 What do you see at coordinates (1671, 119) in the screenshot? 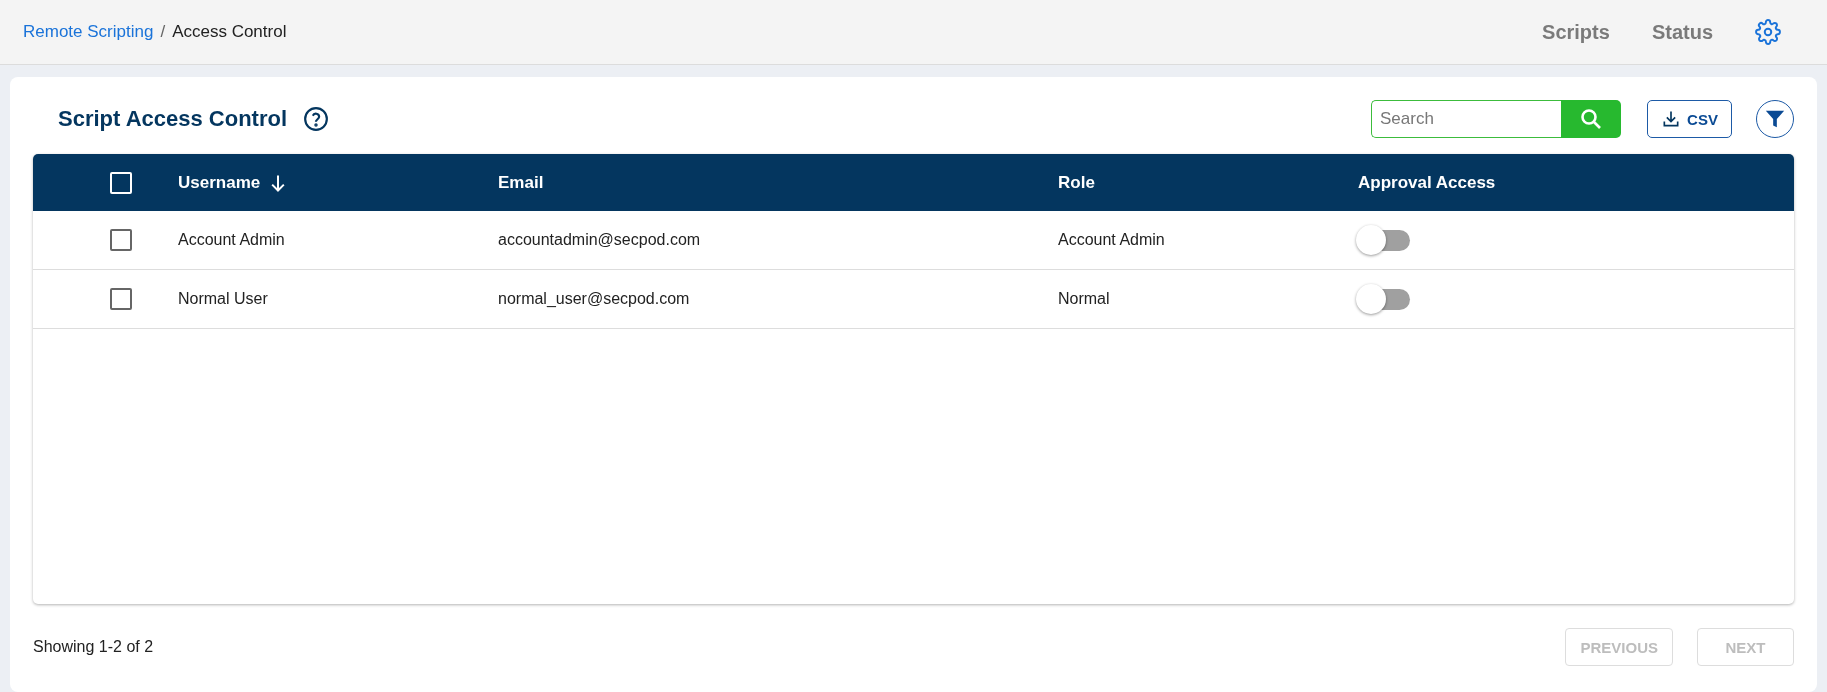
I see `download-icon` at bounding box center [1671, 119].